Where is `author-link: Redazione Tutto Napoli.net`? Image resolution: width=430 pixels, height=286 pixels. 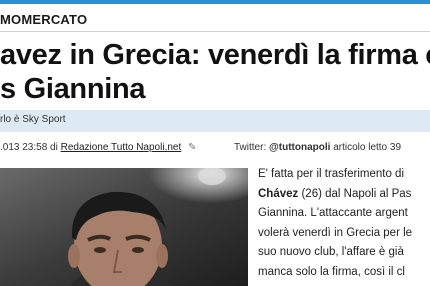
author-link: Redazione Tutto Napoli.net is located at coordinates (121, 147).